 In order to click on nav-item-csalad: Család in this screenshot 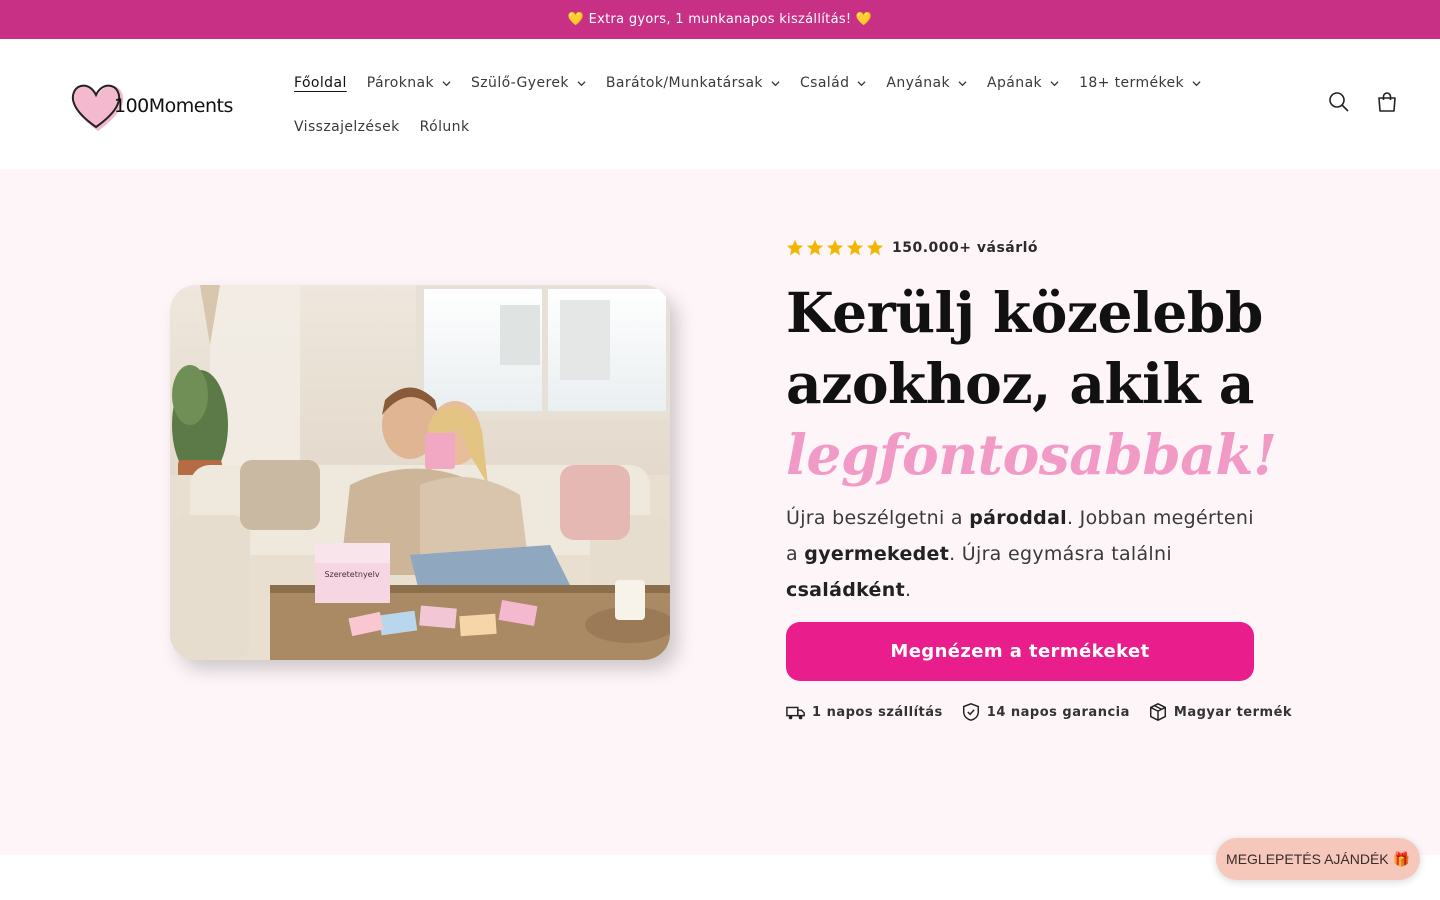, I will do `click(833, 83)`.